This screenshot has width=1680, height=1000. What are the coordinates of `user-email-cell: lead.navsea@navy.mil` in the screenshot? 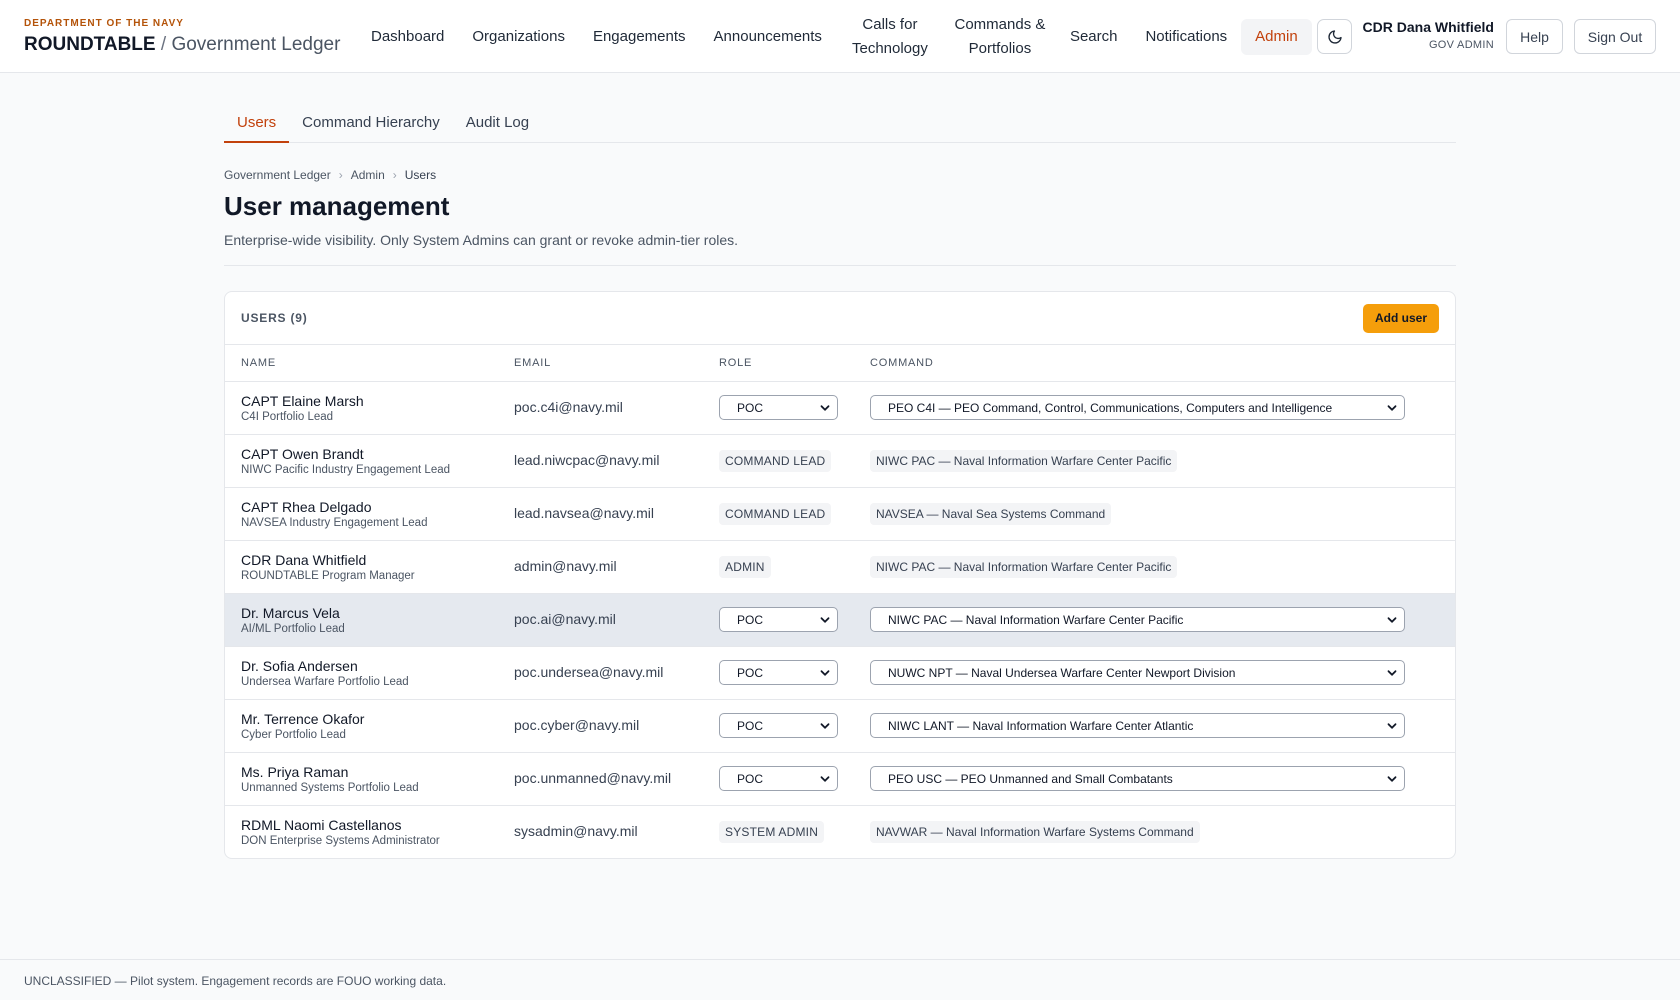 It's located at (600, 514).